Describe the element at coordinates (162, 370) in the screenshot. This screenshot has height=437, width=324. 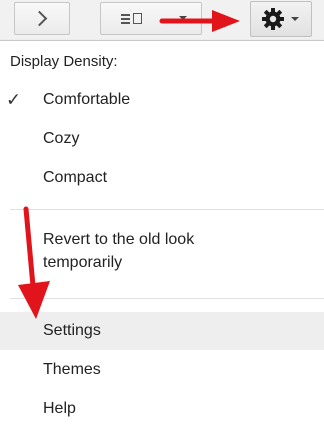
I see `menu-item-themes: Themes` at that location.